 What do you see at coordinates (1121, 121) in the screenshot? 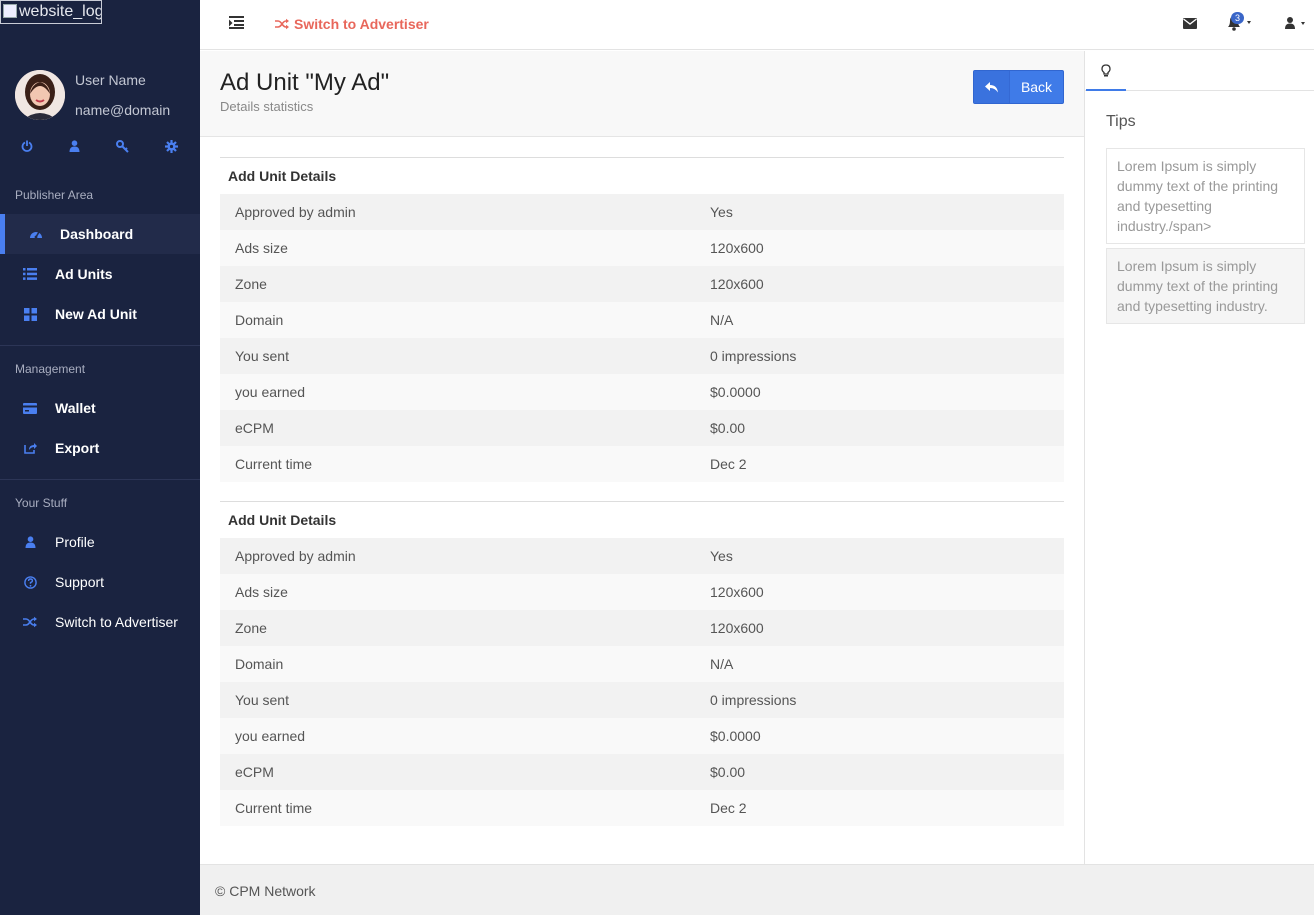
I see `tips-title: Tips` at bounding box center [1121, 121].